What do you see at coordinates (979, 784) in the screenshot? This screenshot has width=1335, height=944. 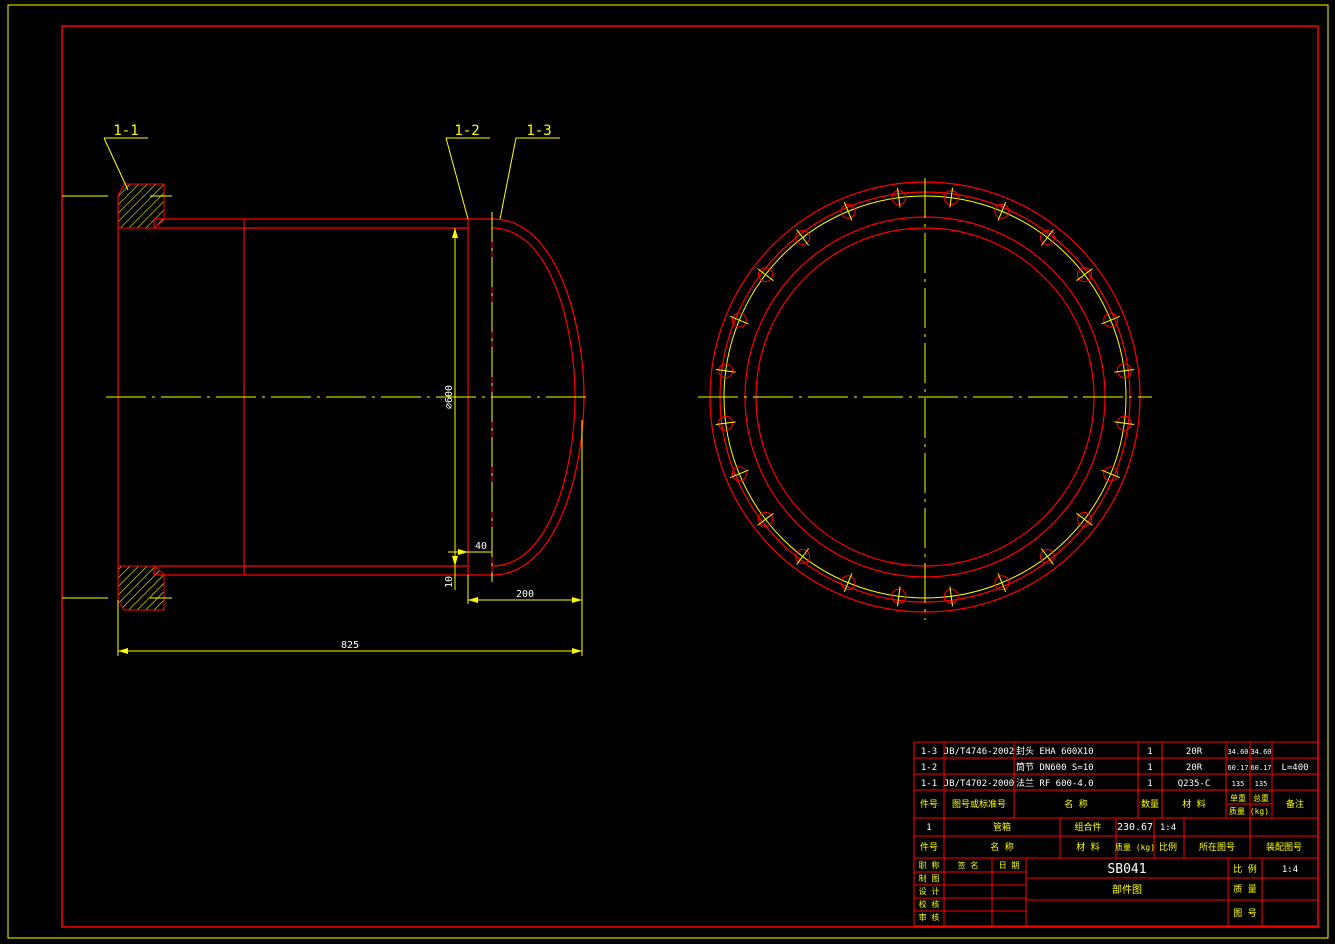 I see `bom-r3-std: JB/T4702-2000` at bounding box center [979, 784].